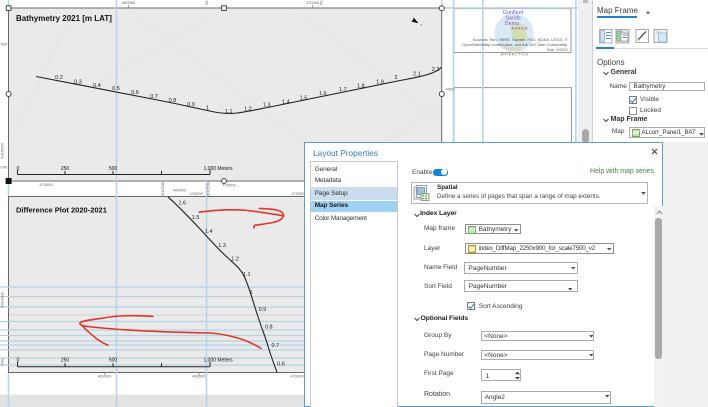 Image resolution: width=708 pixels, height=407 pixels. I want to click on svg-text: 0.2, so click(59, 78).